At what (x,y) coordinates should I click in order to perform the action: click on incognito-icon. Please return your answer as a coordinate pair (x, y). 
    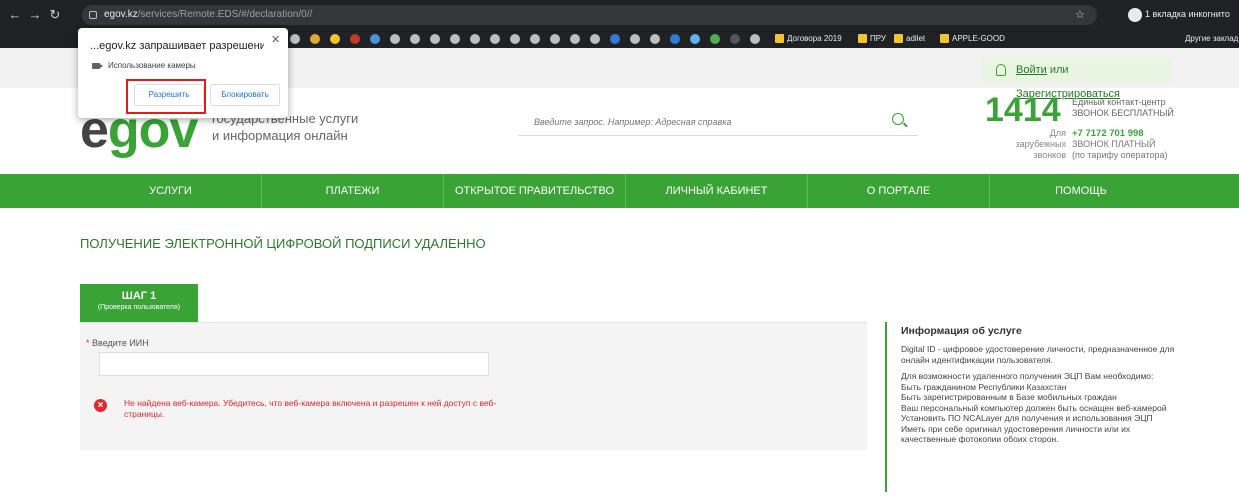
    Looking at the image, I should click on (1135, 14).